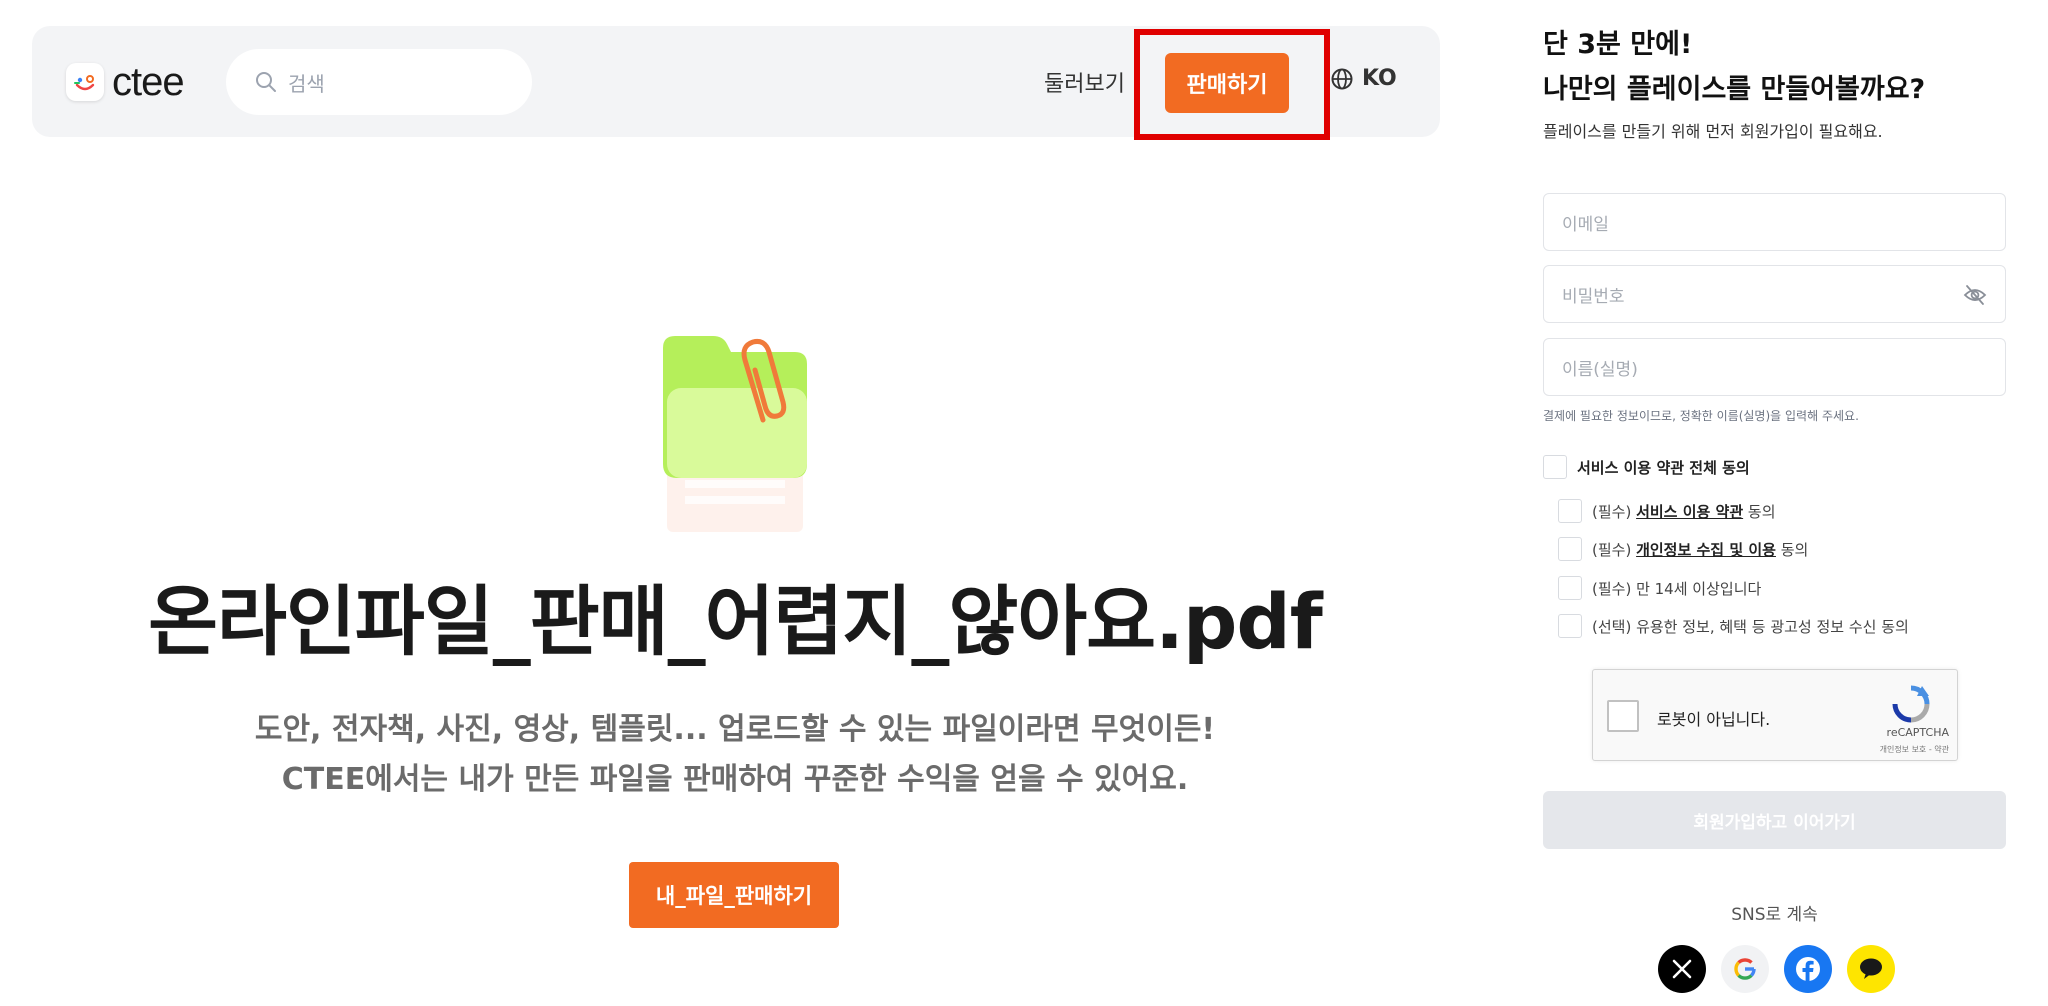 Image resolution: width=2048 pixels, height=1006 pixels. I want to click on terms-link: 서비스 이용 약관, so click(1689, 512).